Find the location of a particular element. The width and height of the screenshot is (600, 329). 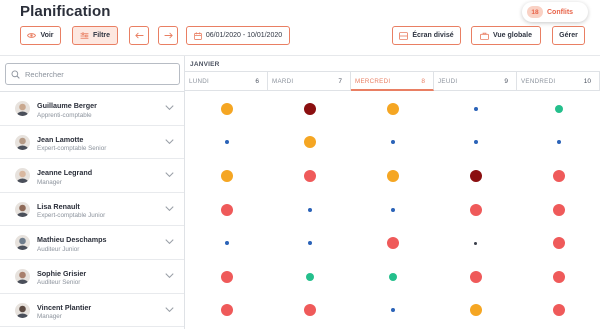

search-input is located at coordinates (95, 74).